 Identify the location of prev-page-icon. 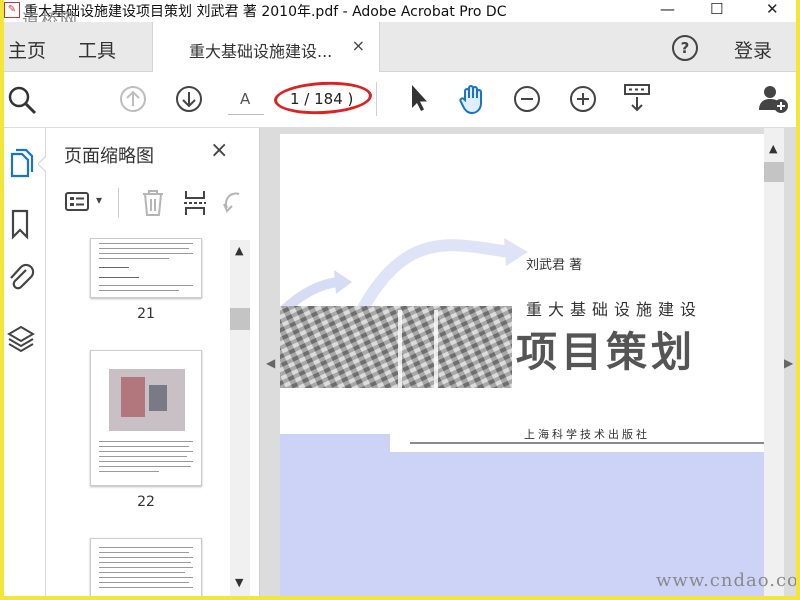
(133, 99).